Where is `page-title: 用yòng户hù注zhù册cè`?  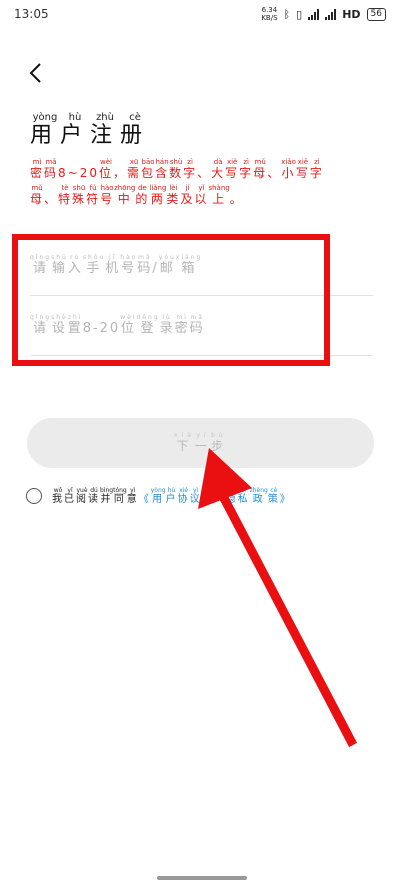 page-title: 用yòng户hù注zhù册cè is located at coordinates (90, 130).